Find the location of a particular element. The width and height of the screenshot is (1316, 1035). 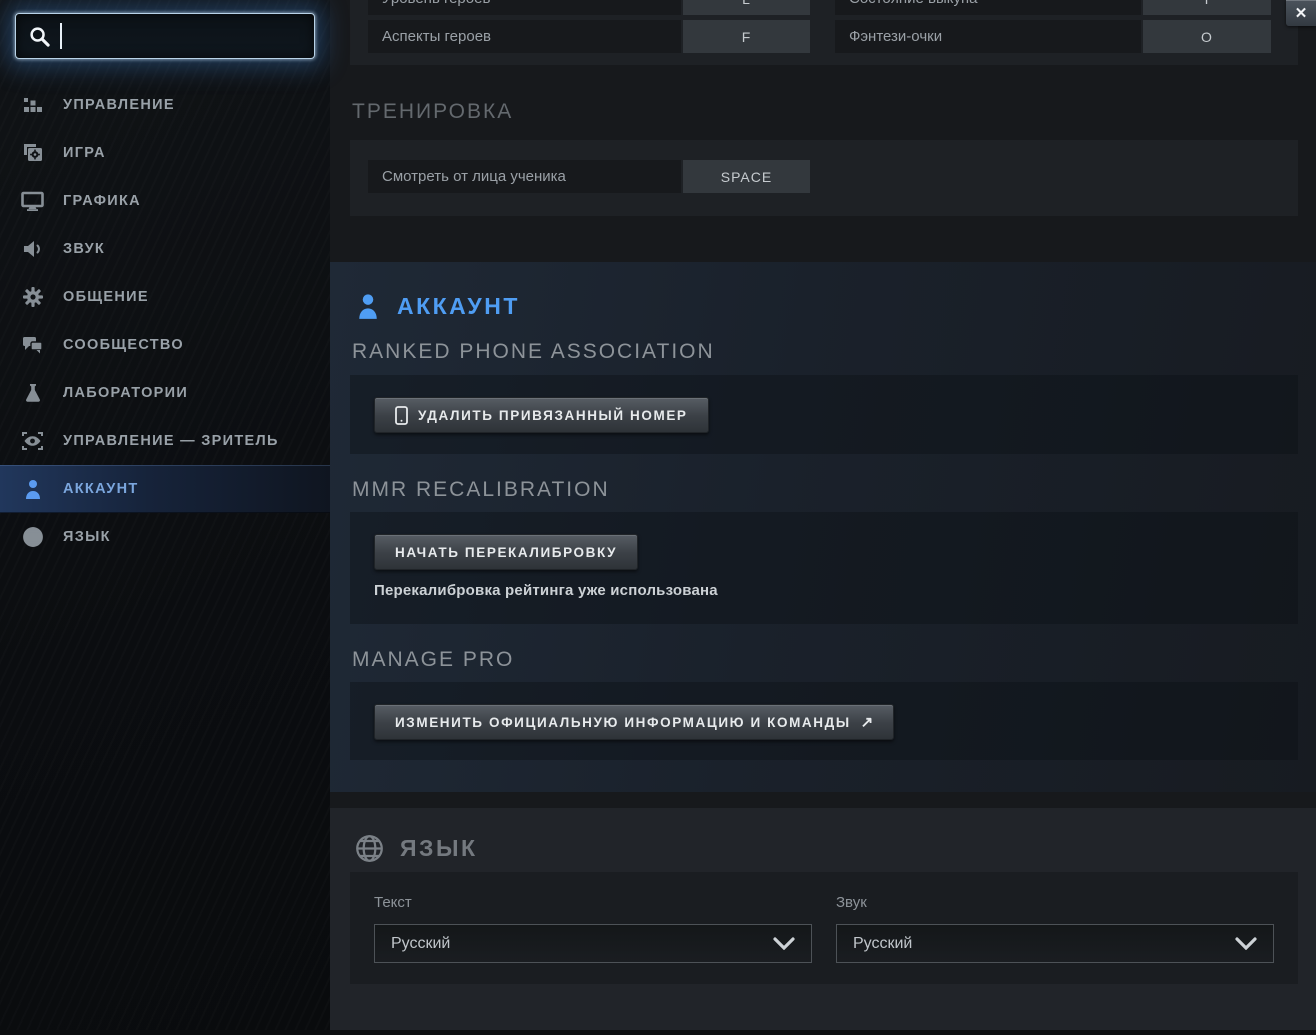

hotkey-row-partial: Состояние выкупа T is located at coordinates (1053, 7).